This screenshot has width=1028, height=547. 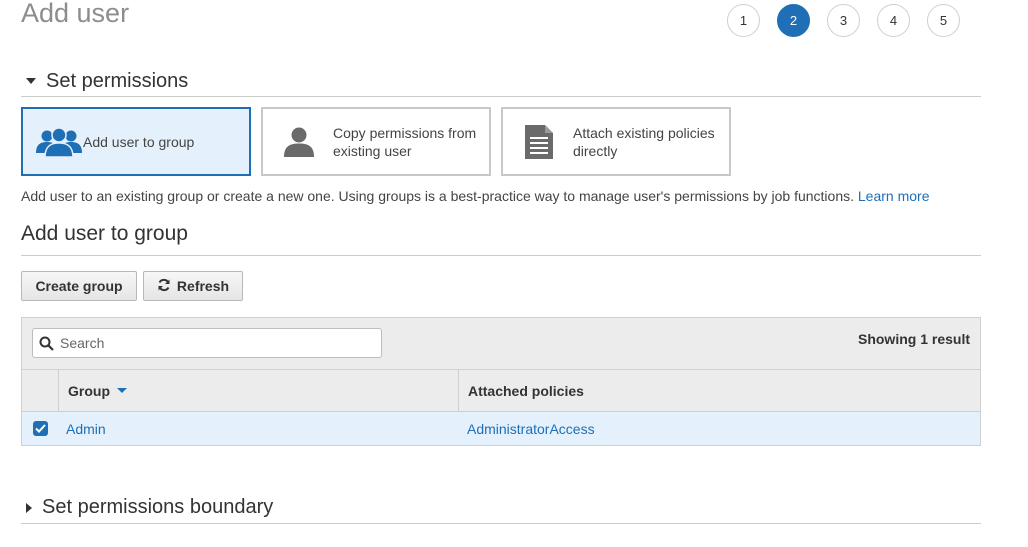 I want to click on step-5: 5, so click(x=943, y=20).